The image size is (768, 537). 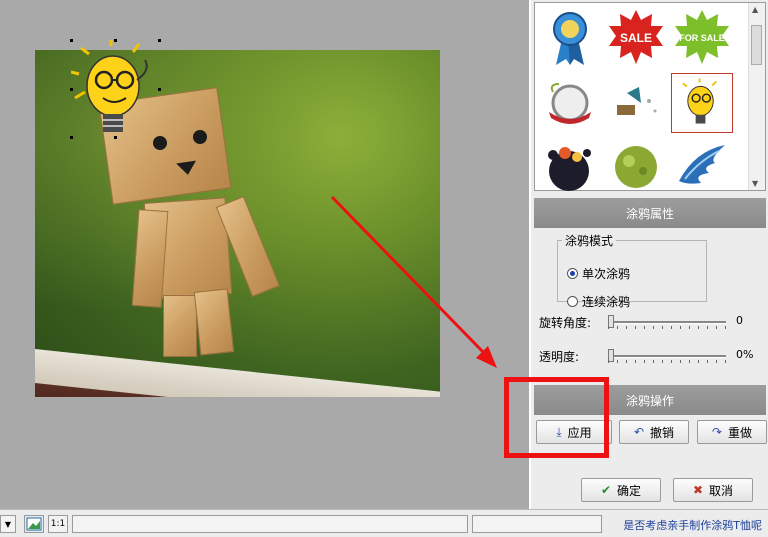 What do you see at coordinates (629, 490) in the screenshot?
I see `ok-label: 确定` at bounding box center [629, 490].